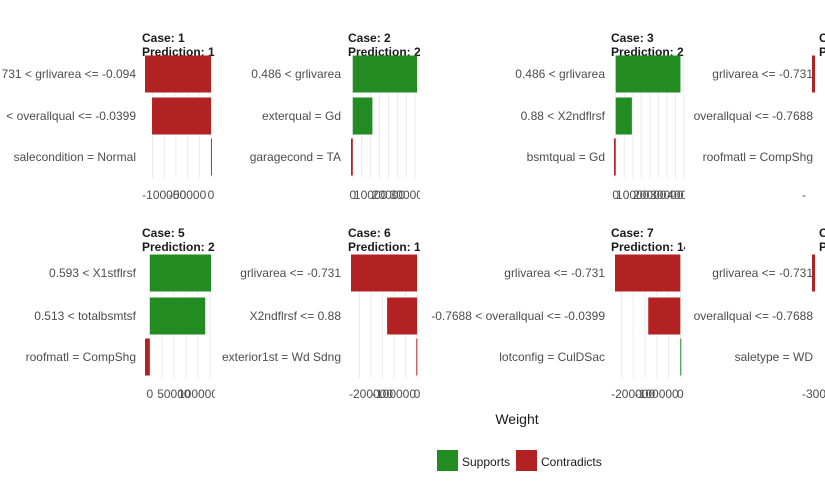 The image size is (825, 500). I want to click on panel-prediction-title: Prediction: 2, so click(178, 247).